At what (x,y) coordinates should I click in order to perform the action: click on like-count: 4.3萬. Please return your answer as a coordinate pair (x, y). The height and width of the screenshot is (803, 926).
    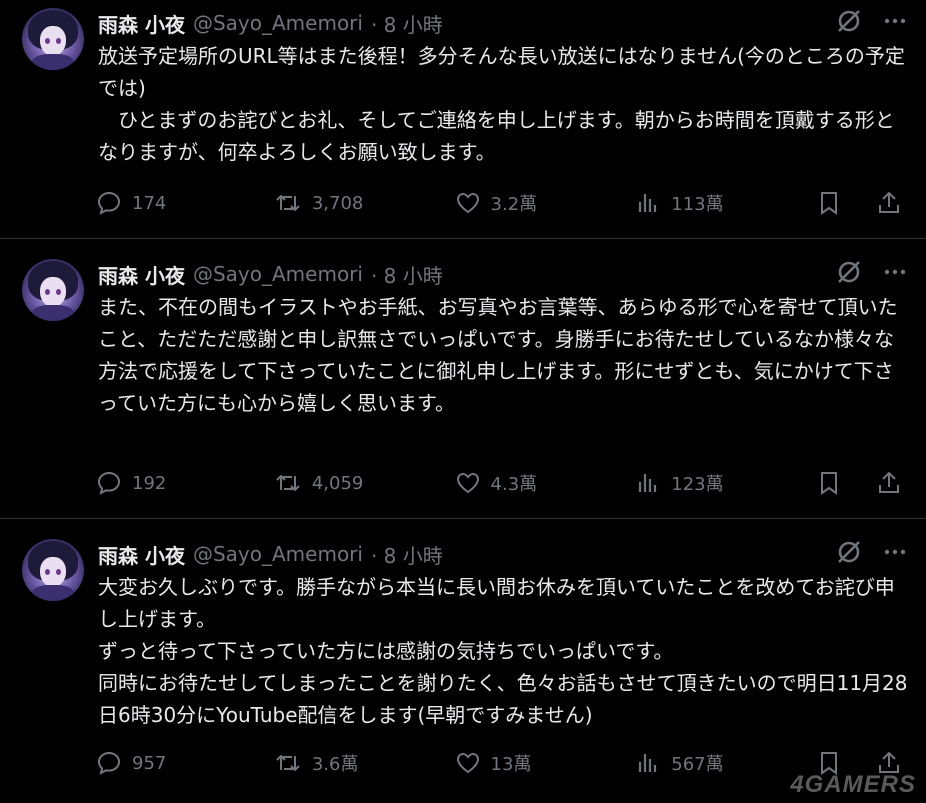
    Looking at the image, I should click on (514, 484).